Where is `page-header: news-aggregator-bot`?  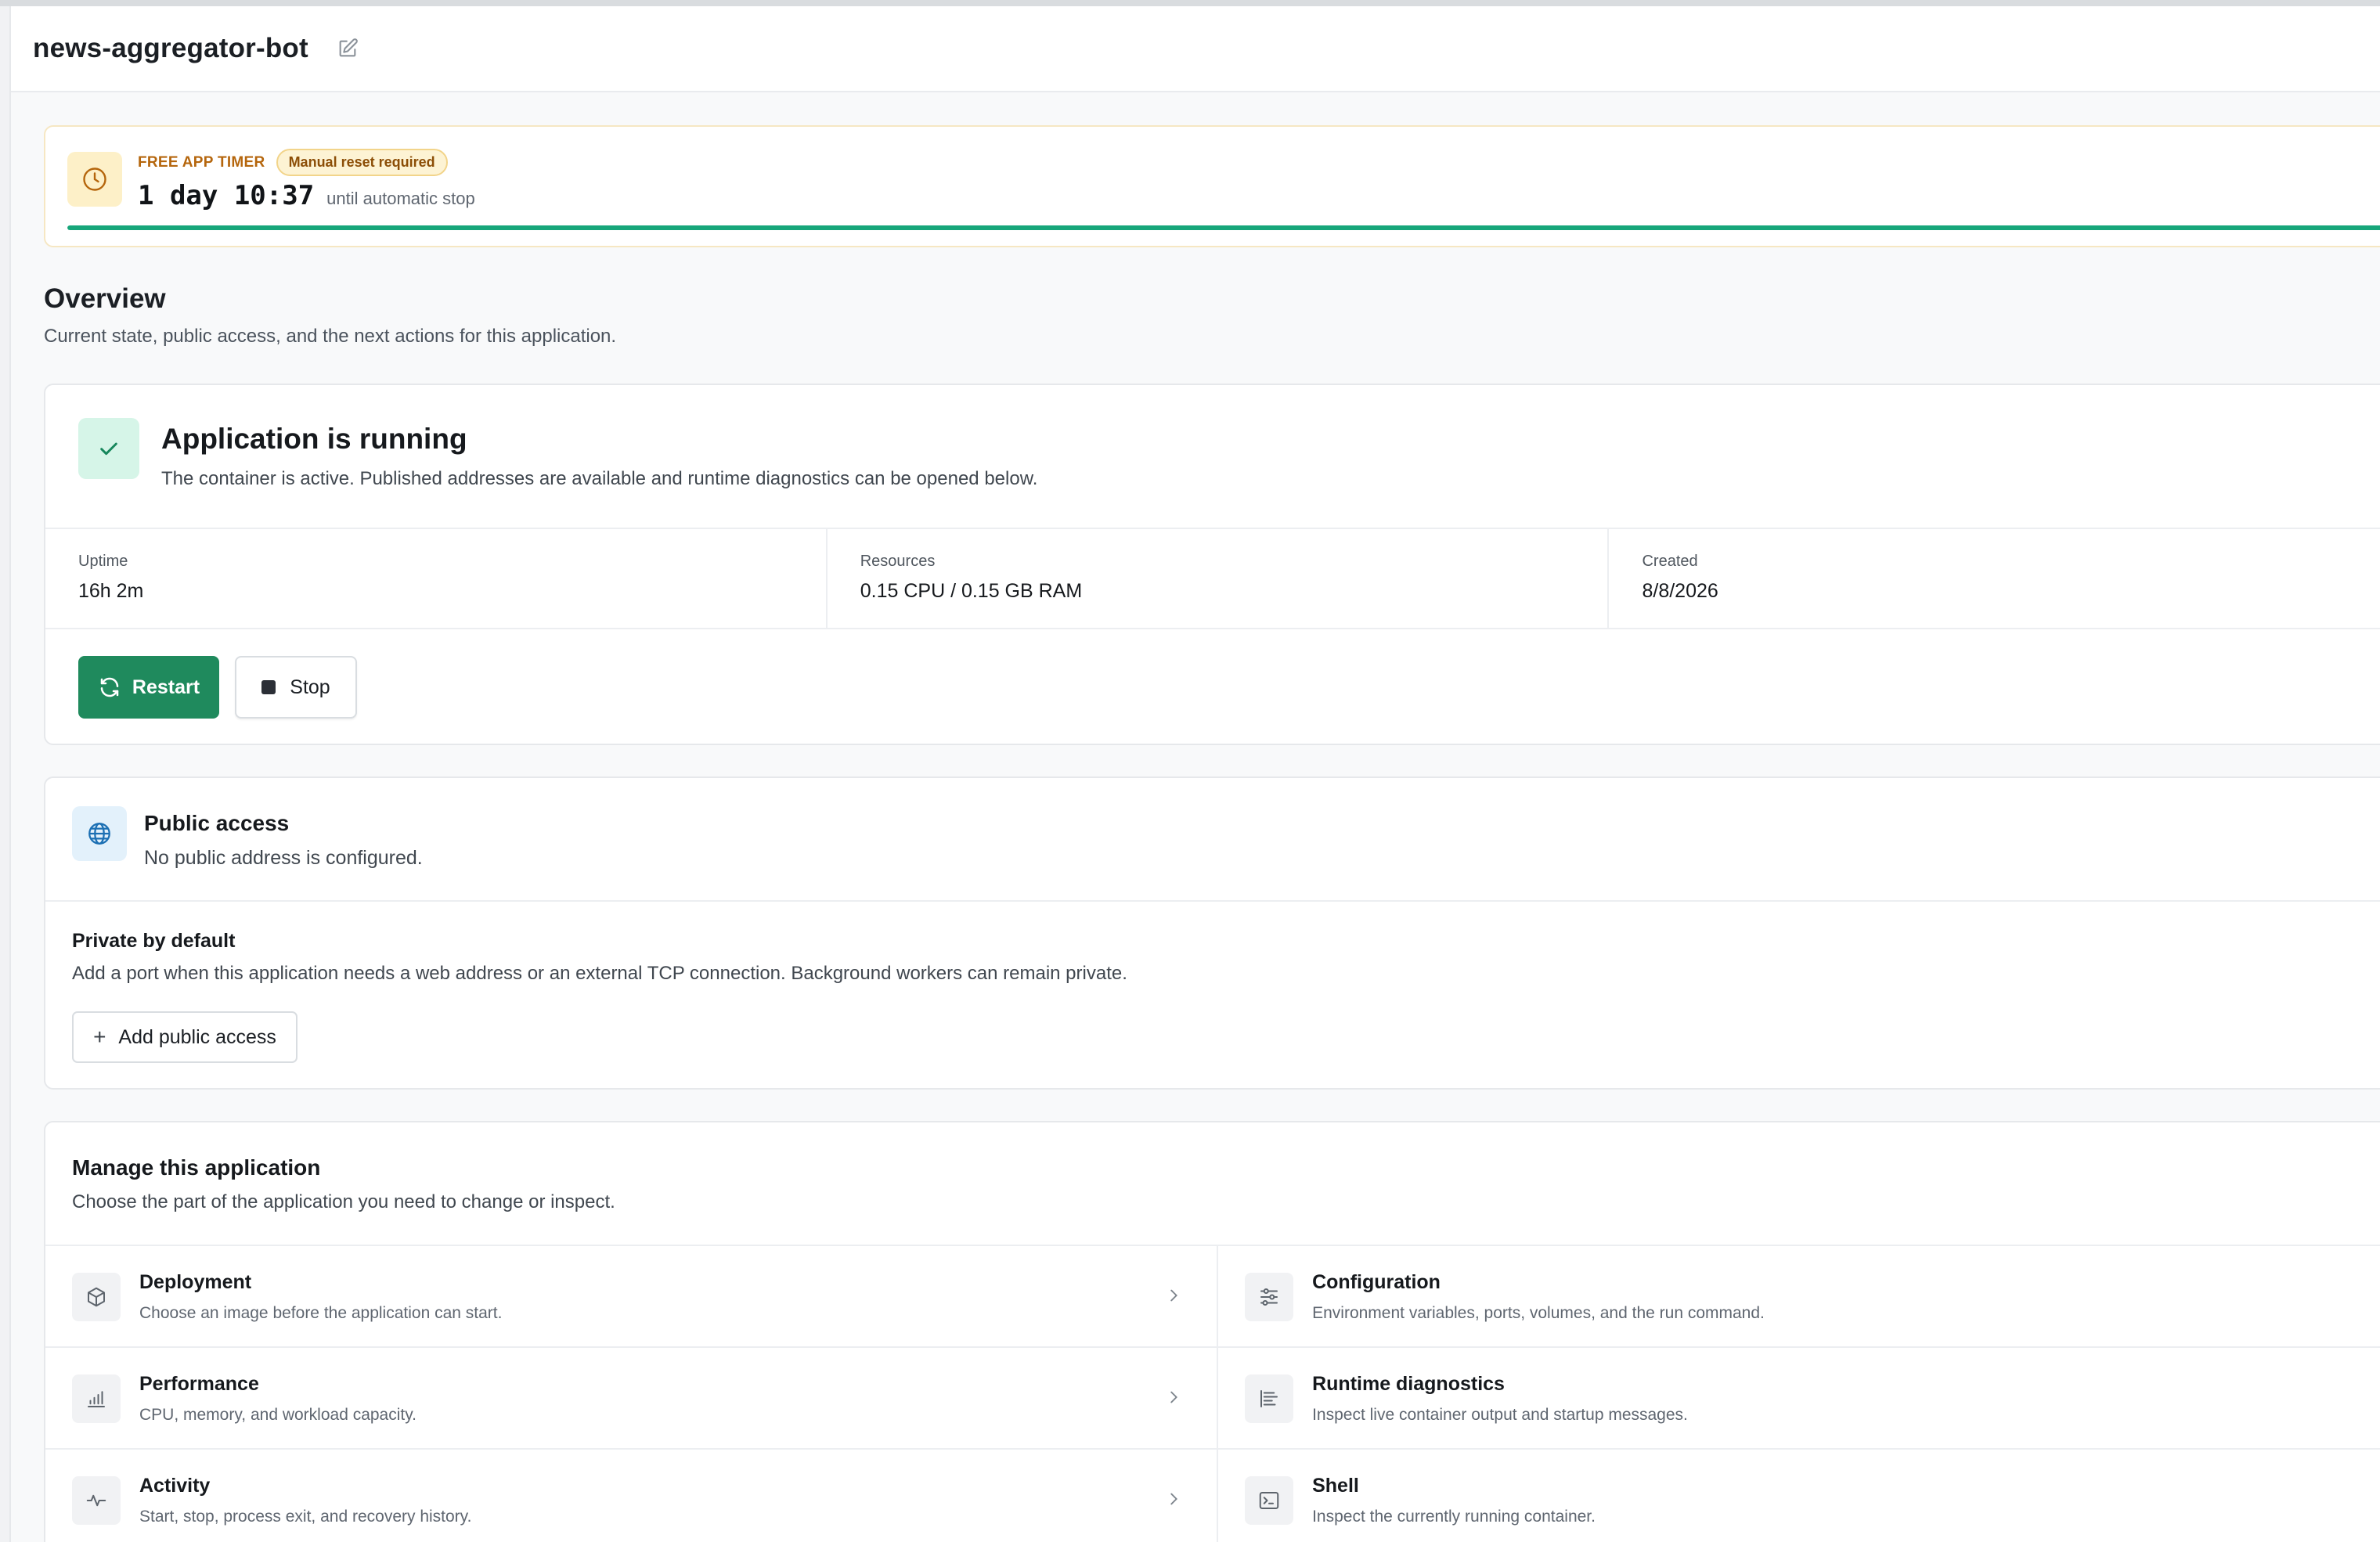
page-header: news-aggregator-bot is located at coordinates (1195, 49).